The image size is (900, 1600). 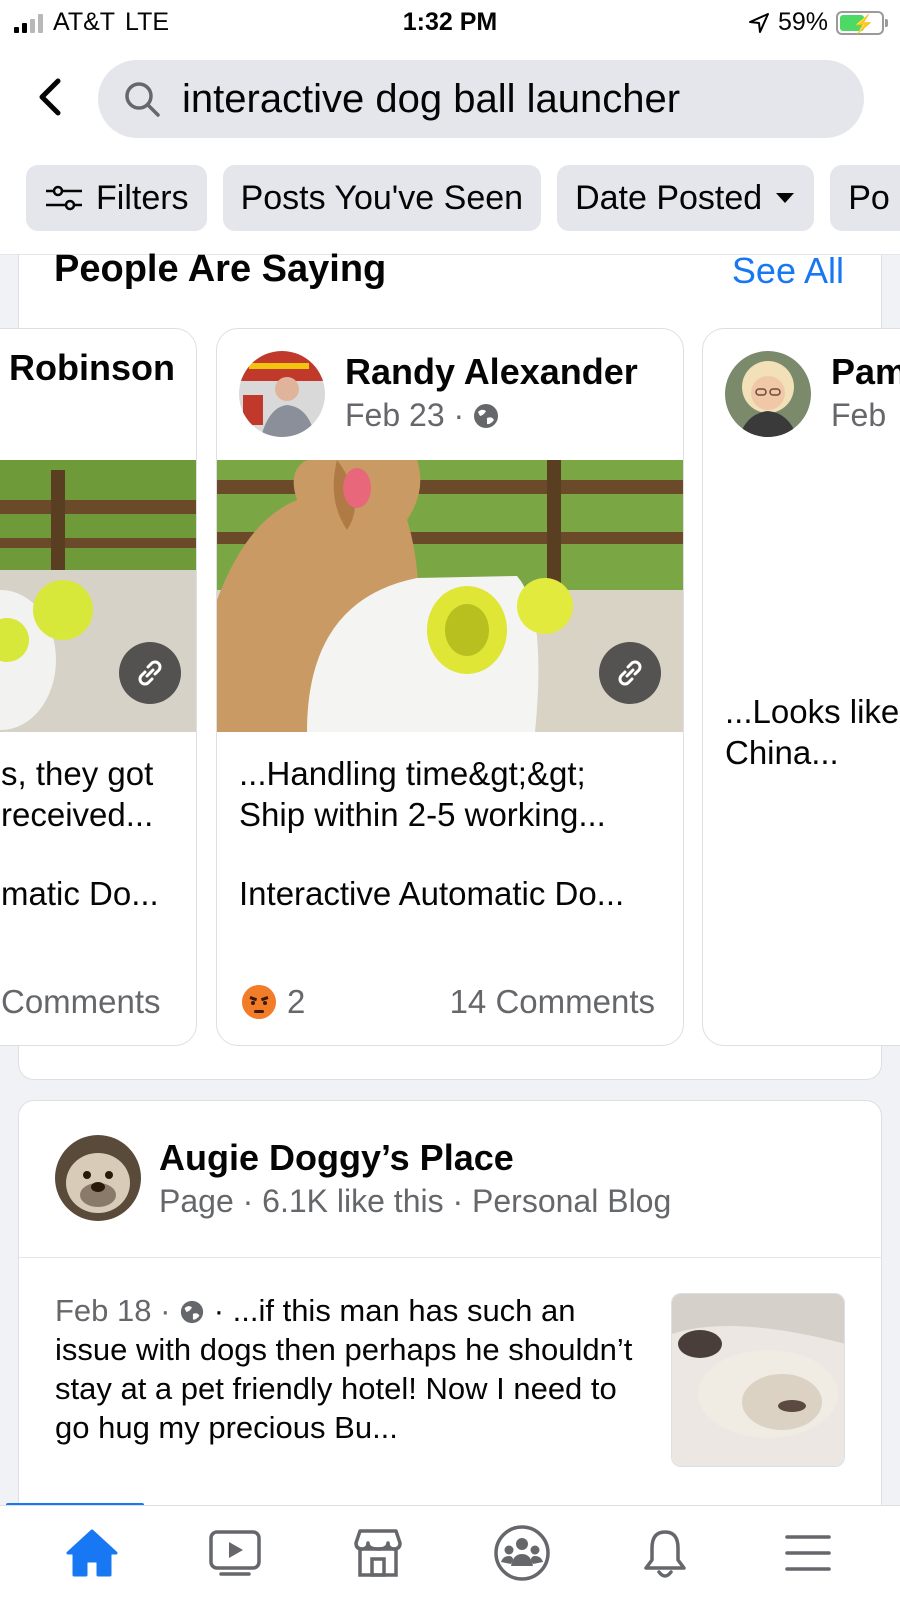 I want to click on sliders-icon, so click(x=64, y=198).